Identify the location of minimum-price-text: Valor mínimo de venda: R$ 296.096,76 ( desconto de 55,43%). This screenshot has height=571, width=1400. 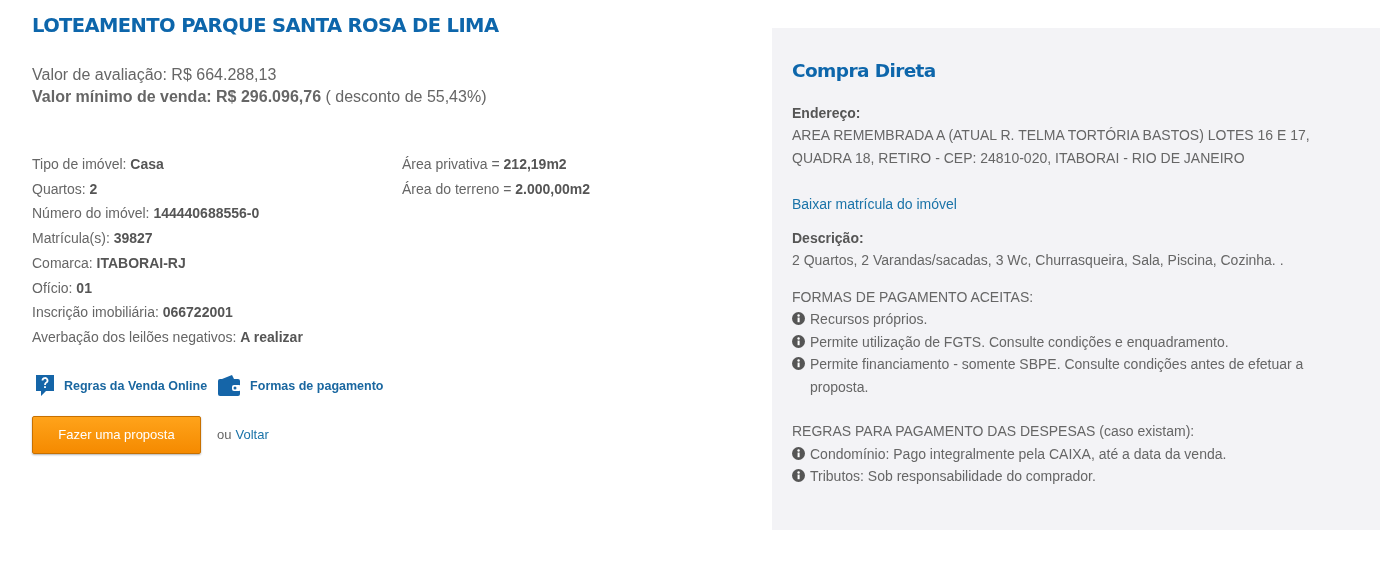
(260, 97).